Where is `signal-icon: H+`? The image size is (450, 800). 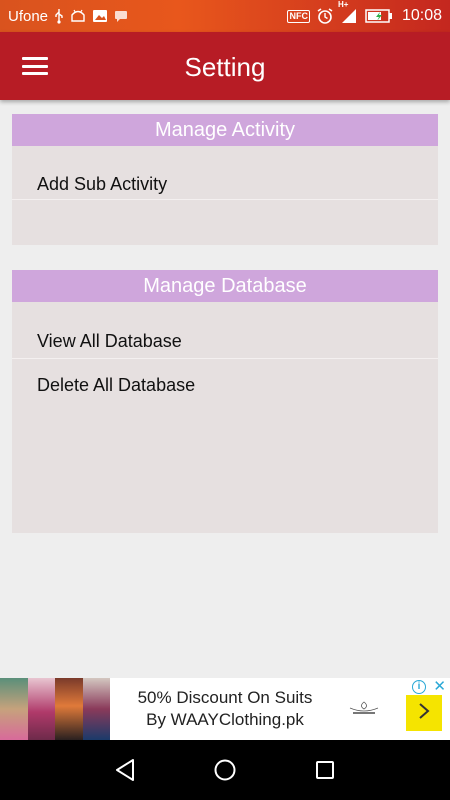 signal-icon: H+ is located at coordinates (348, 12).